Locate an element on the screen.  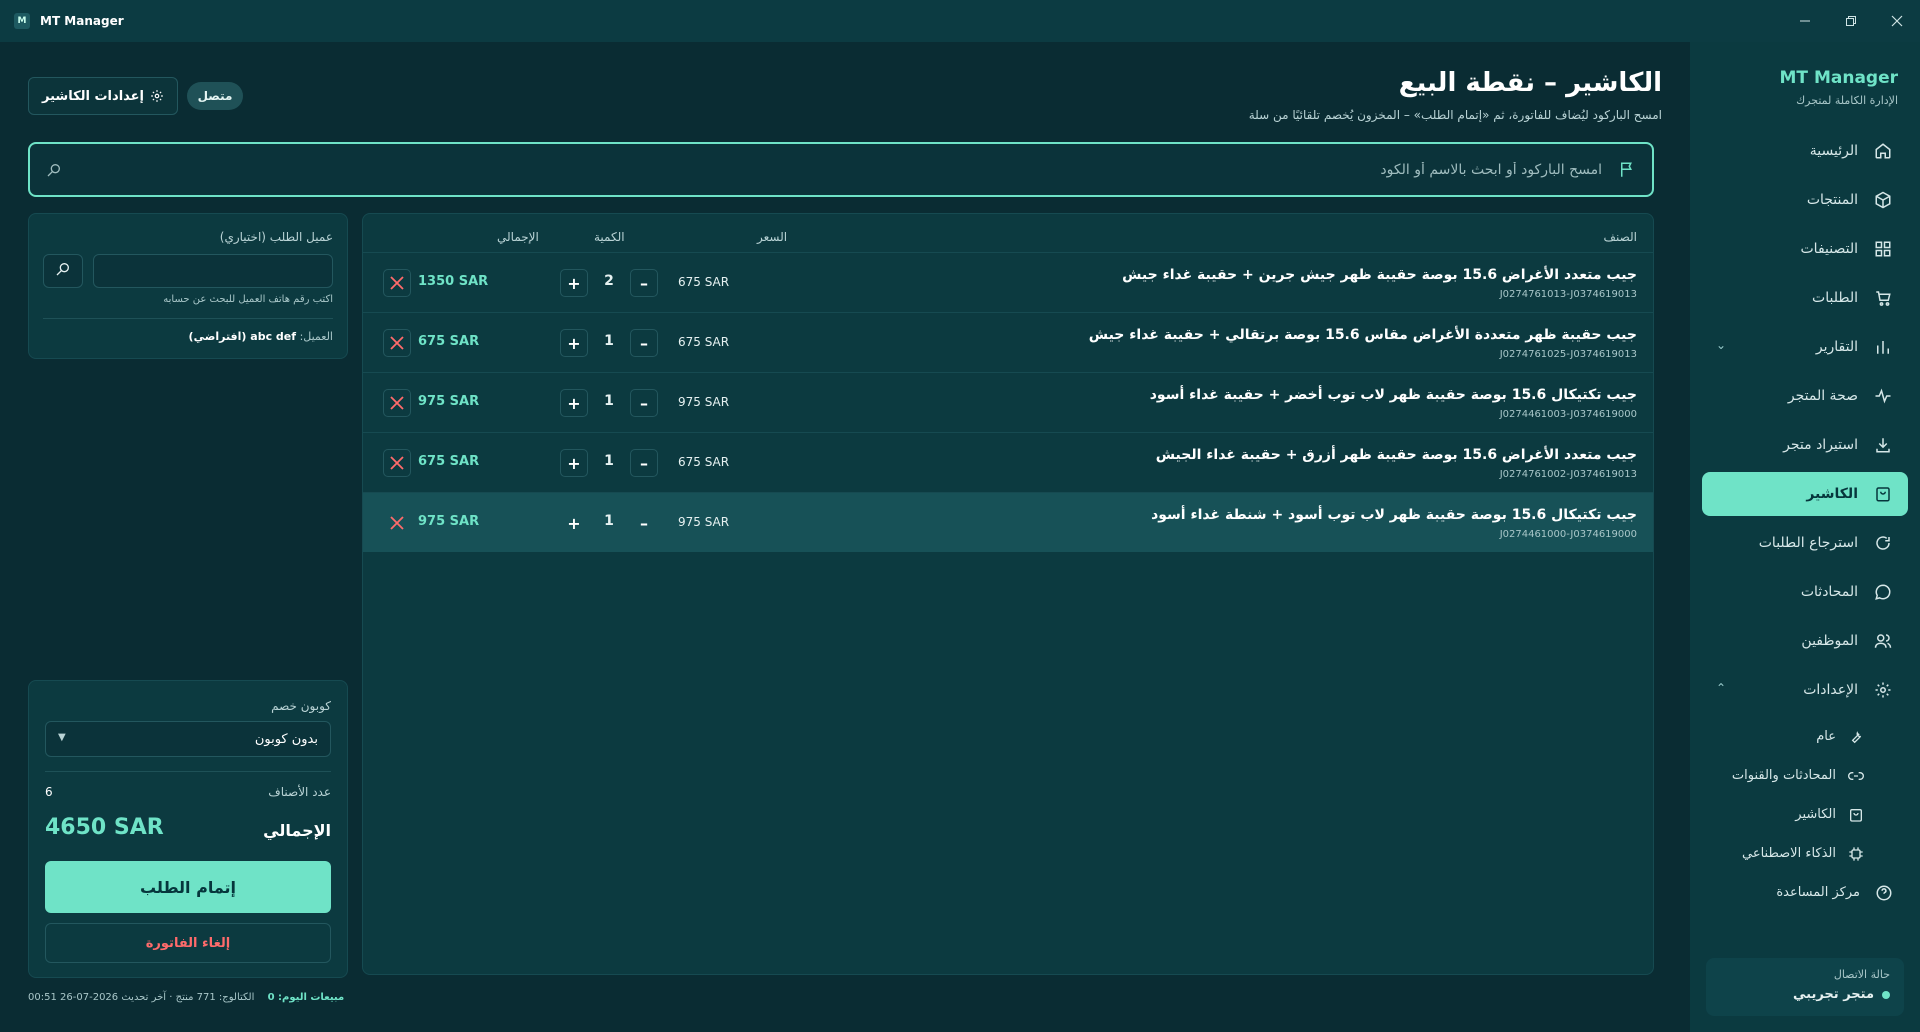
download-icon is located at coordinates (1883, 445).